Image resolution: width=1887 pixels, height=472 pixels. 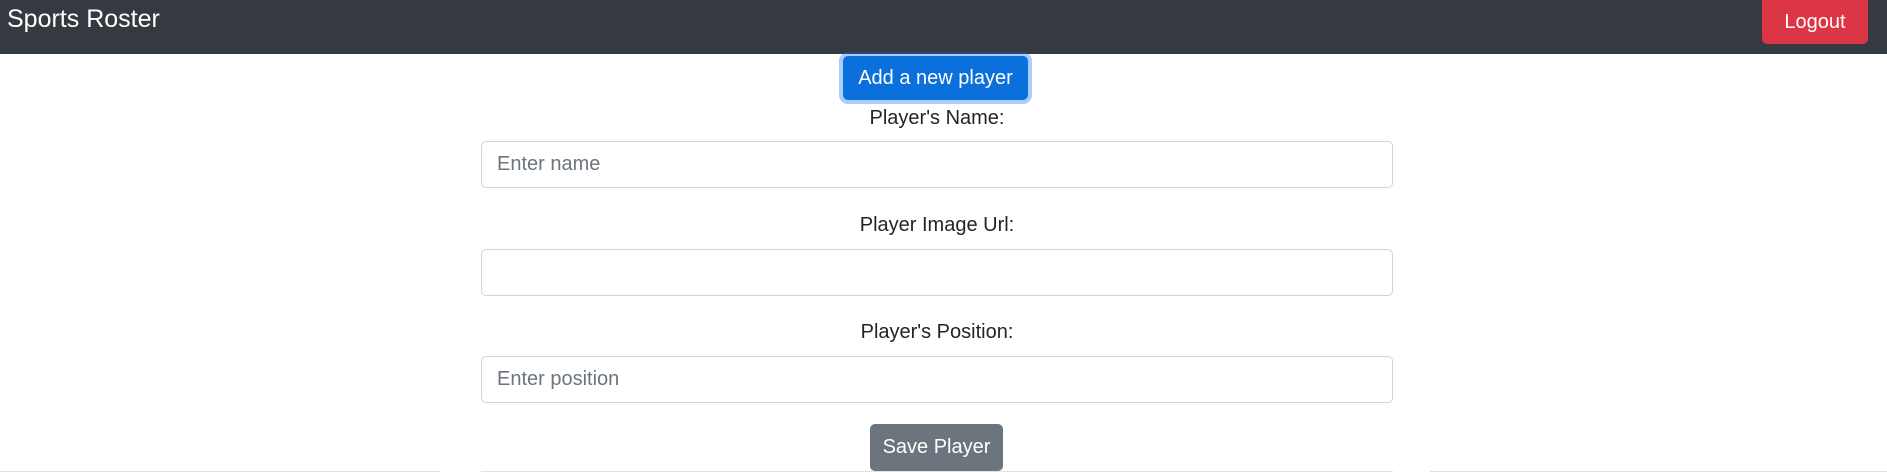 I want to click on player-image-url-input, so click(x=937, y=272).